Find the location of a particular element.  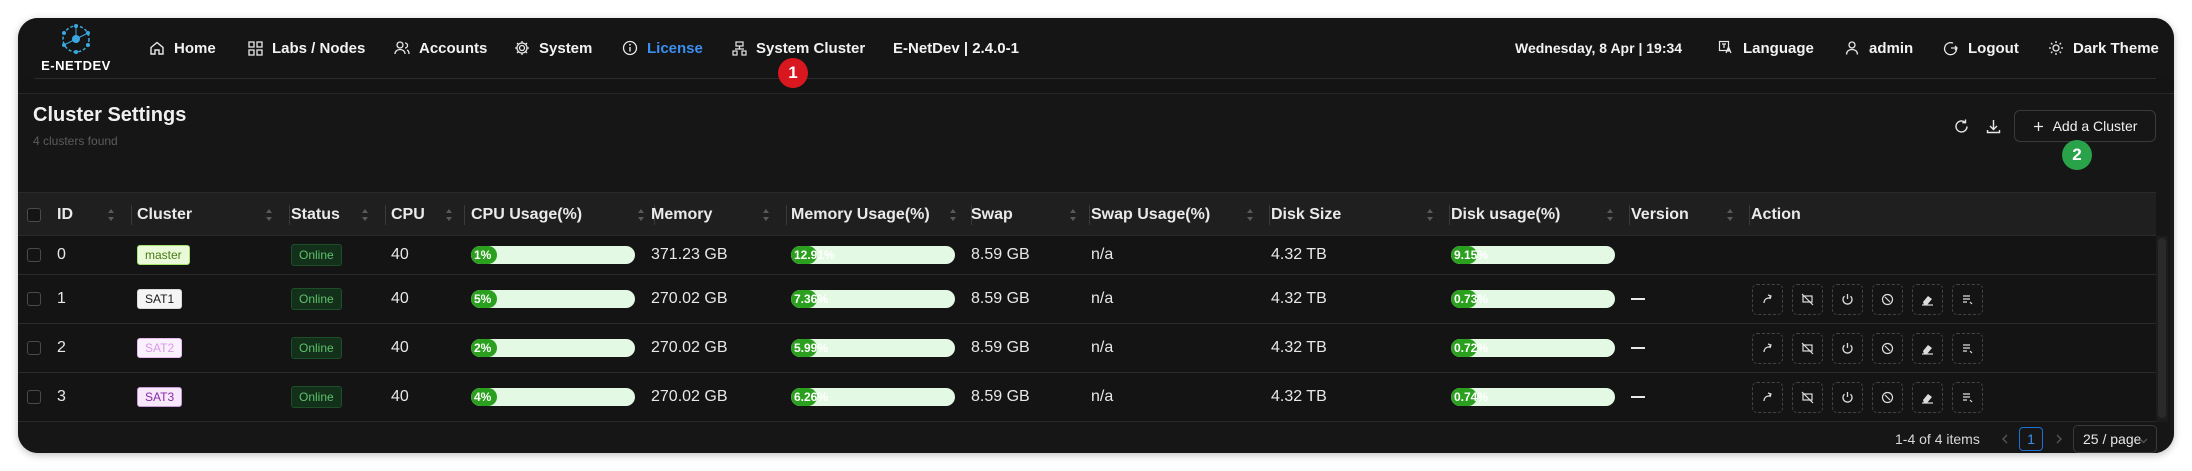

select-all-cell is located at coordinates (34, 215).